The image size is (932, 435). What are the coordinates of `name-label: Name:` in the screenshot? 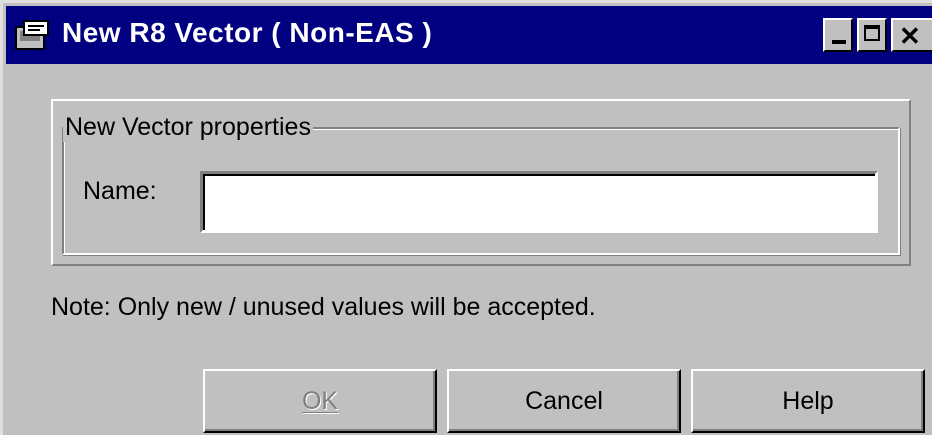 It's located at (120, 191).